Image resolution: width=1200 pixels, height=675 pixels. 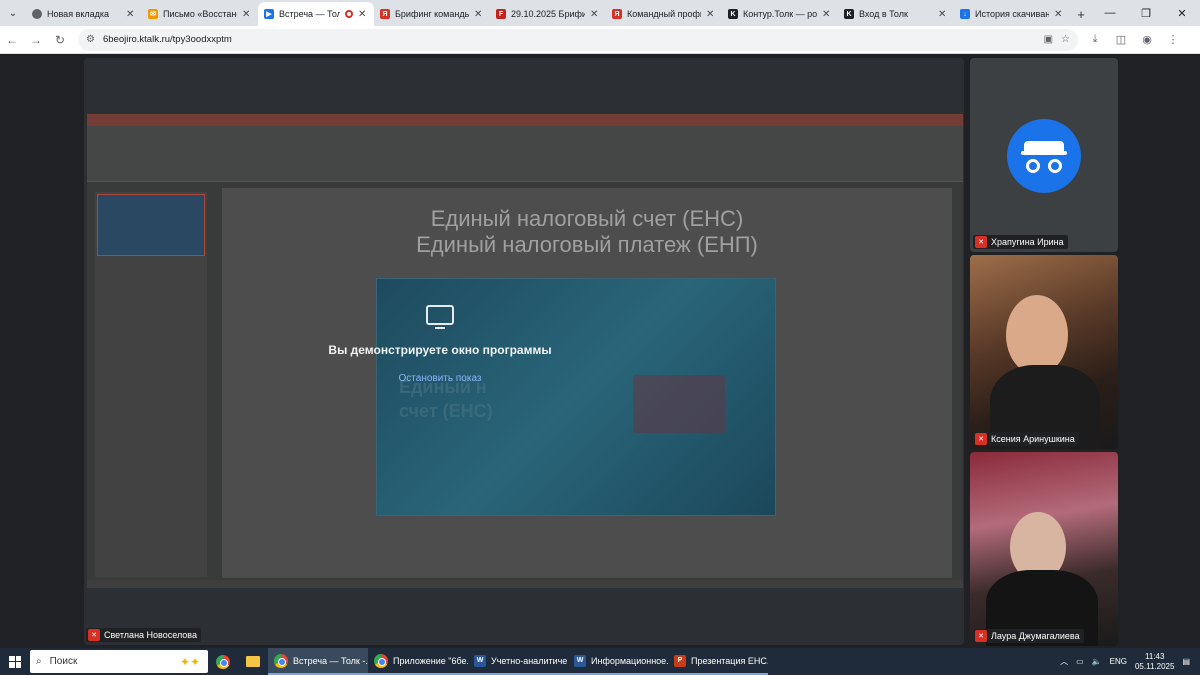 What do you see at coordinates (480, 660) in the screenshot?
I see `word-icon: W` at bounding box center [480, 660].